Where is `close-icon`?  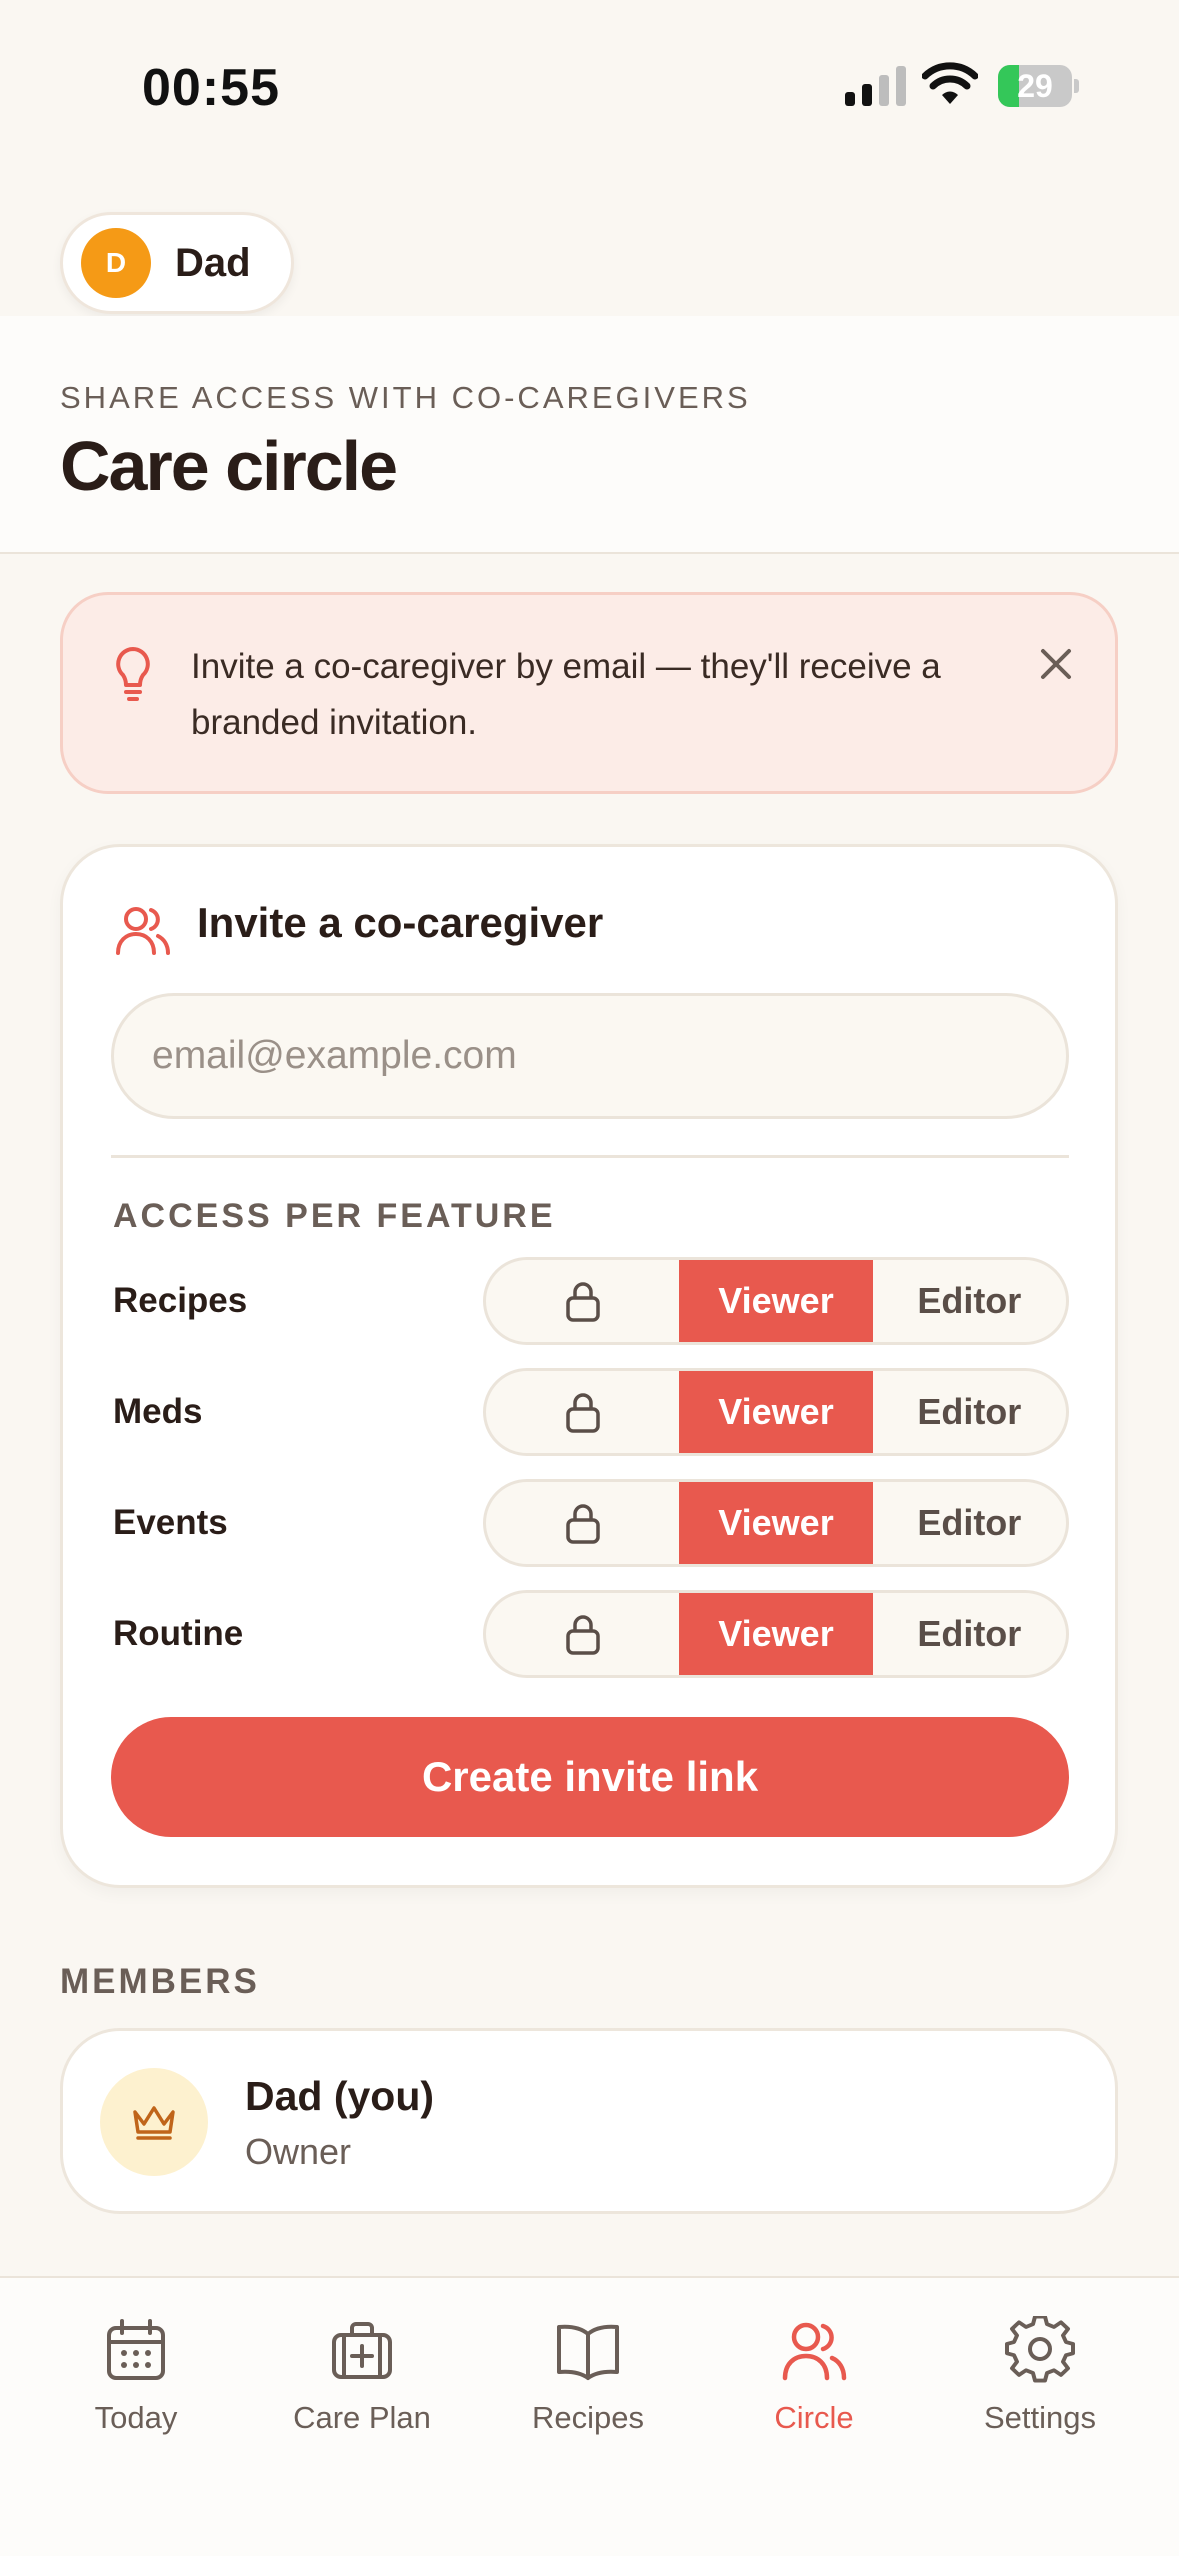 close-icon is located at coordinates (1056, 664).